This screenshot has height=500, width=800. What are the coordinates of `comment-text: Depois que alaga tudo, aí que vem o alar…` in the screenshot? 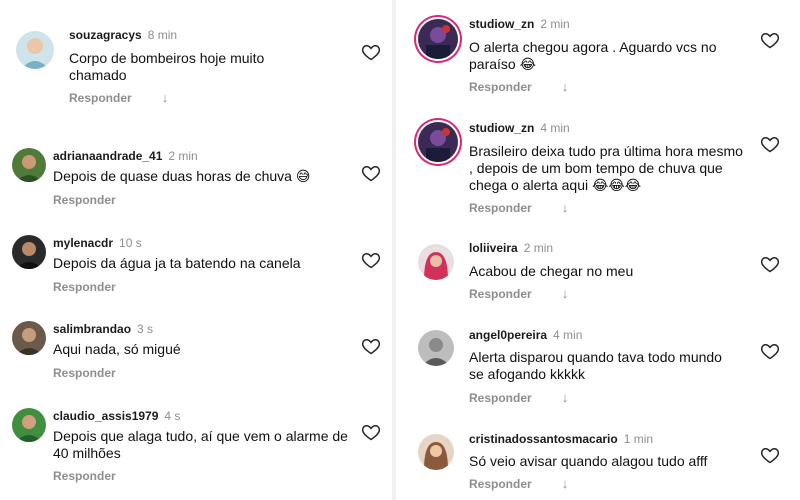 It's located at (200, 444).